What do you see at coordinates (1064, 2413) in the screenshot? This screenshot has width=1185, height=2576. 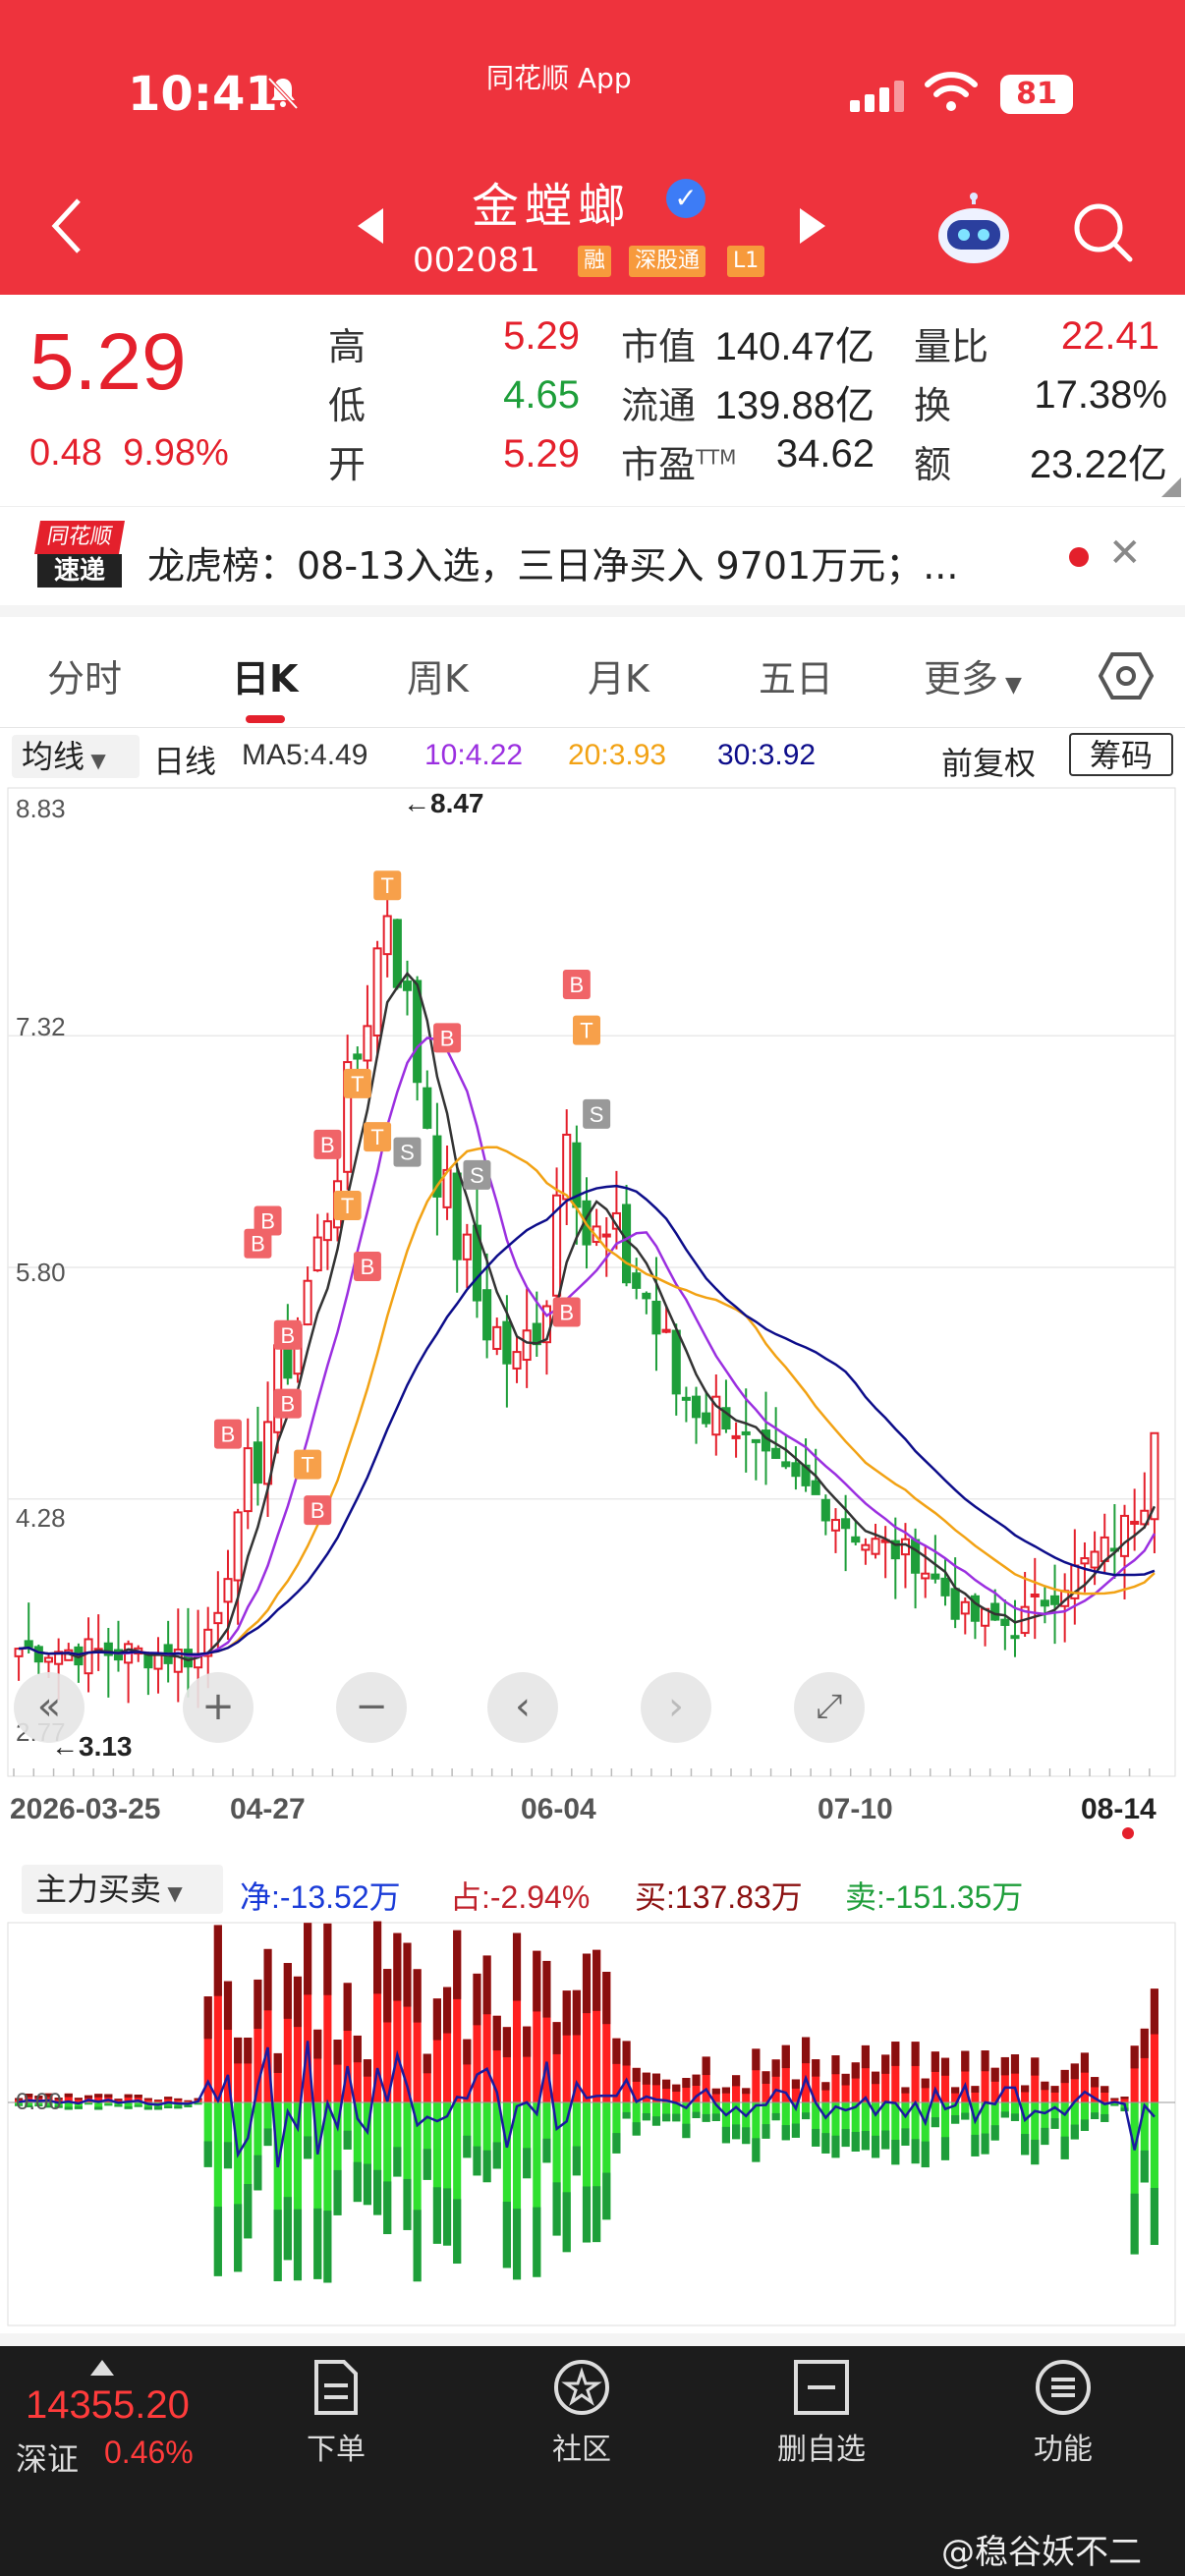 I see `nav-functions: 功能` at bounding box center [1064, 2413].